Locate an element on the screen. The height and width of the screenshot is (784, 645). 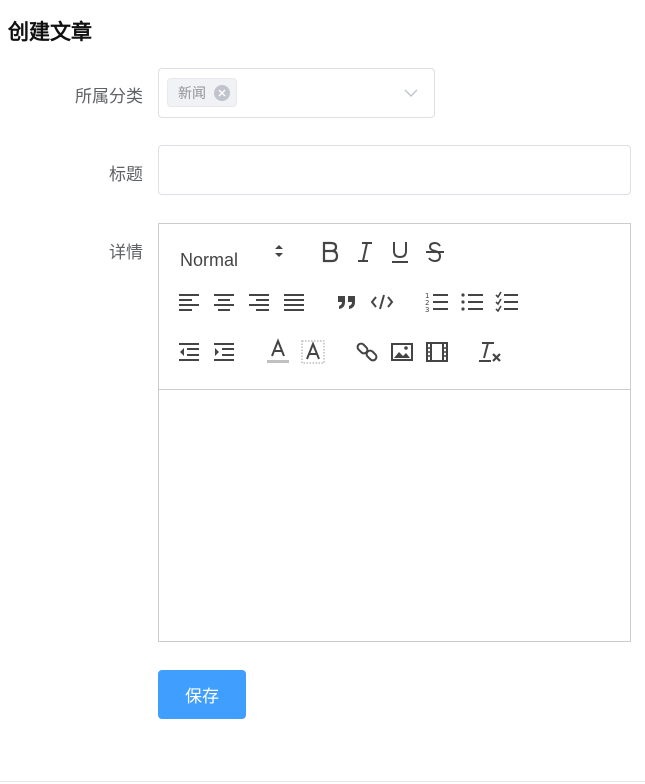
divider is located at coordinates (322, 781).